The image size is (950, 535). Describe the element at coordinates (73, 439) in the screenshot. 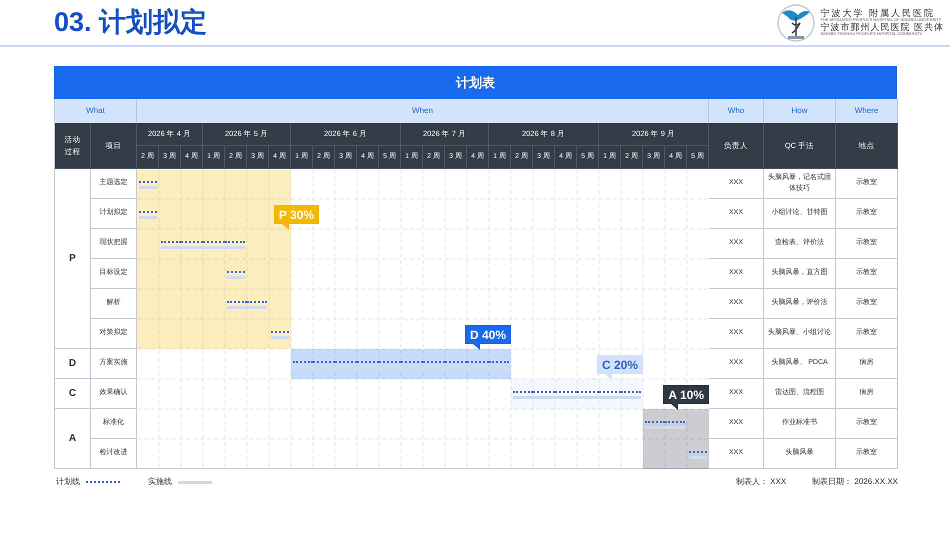

I see `phase-label: A` at that location.